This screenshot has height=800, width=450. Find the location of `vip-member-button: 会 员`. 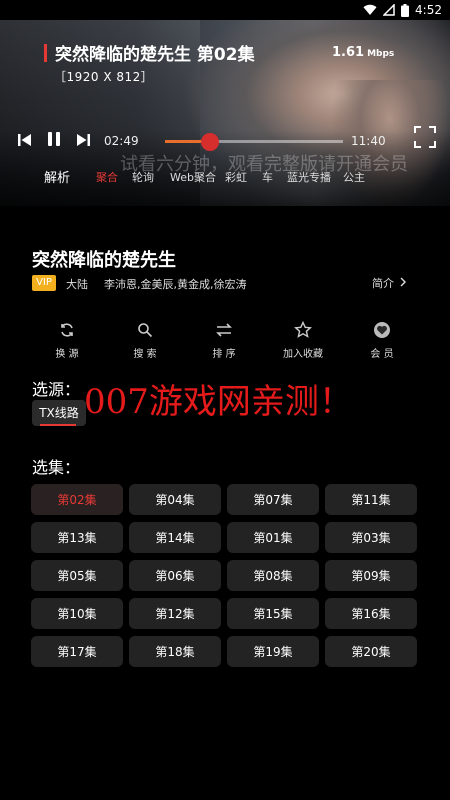

vip-member-button: 会 员 is located at coordinates (382, 340).